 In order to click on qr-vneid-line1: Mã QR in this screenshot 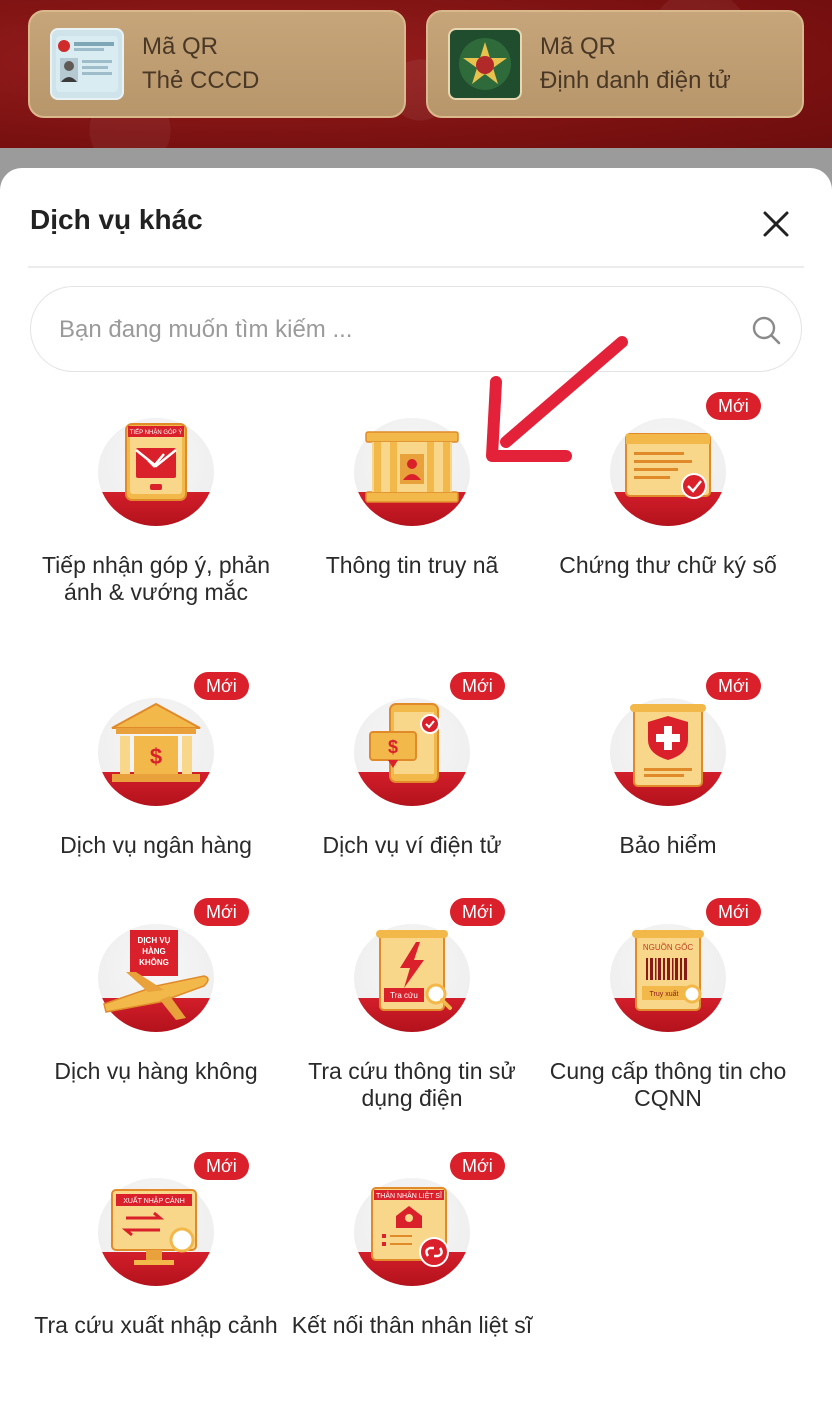, I will do `click(578, 46)`.